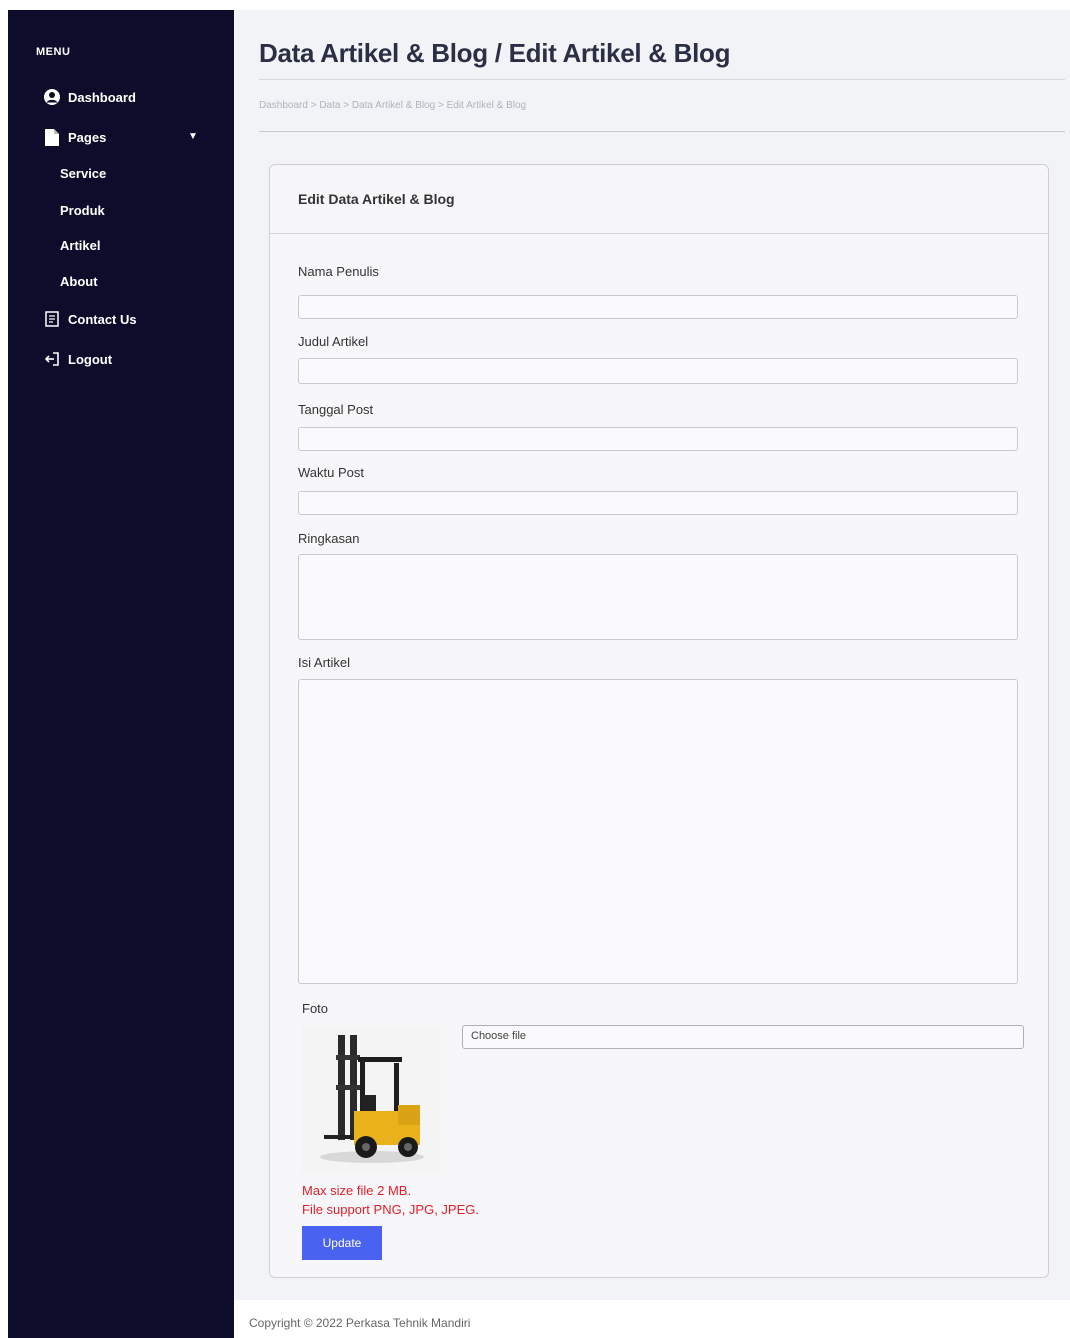 Image resolution: width=1070 pixels, height=1338 pixels. Describe the element at coordinates (371, 1099) in the screenshot. I see `forklift-photo` at that location.